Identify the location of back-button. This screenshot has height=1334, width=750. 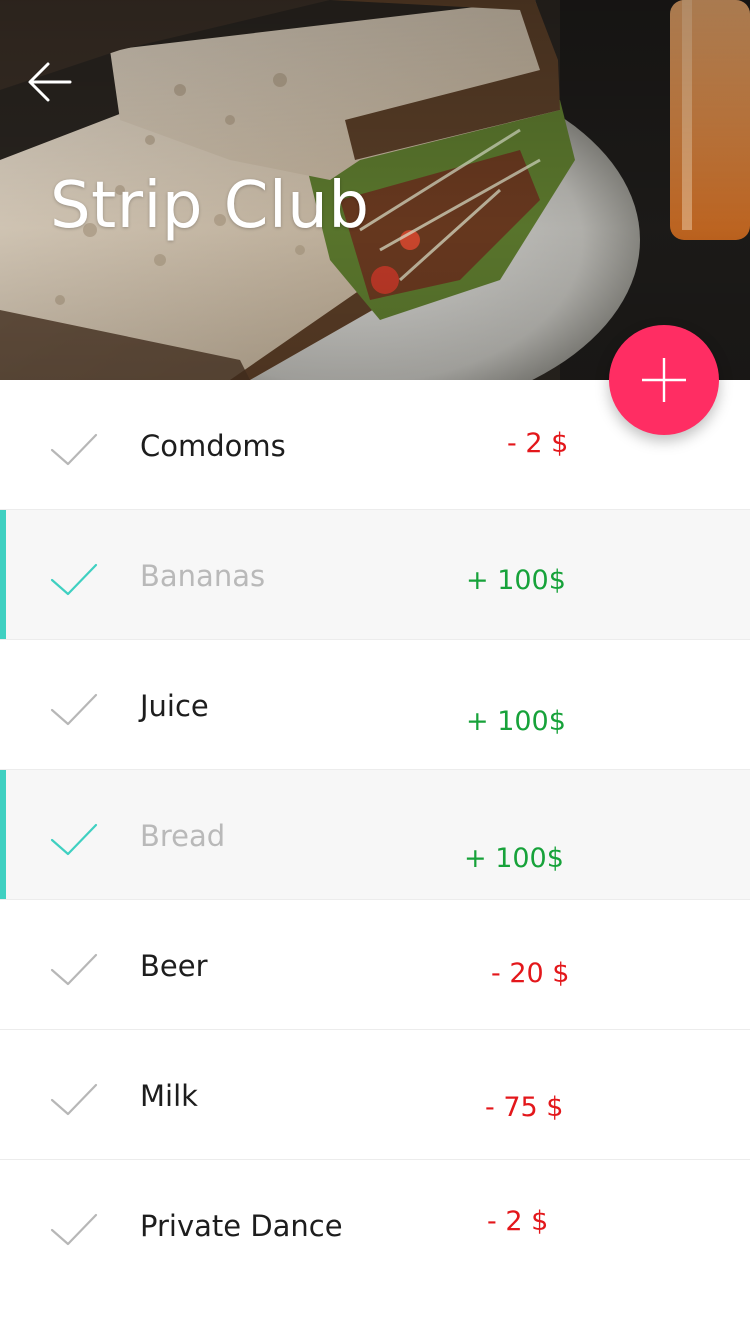
(50, 82).